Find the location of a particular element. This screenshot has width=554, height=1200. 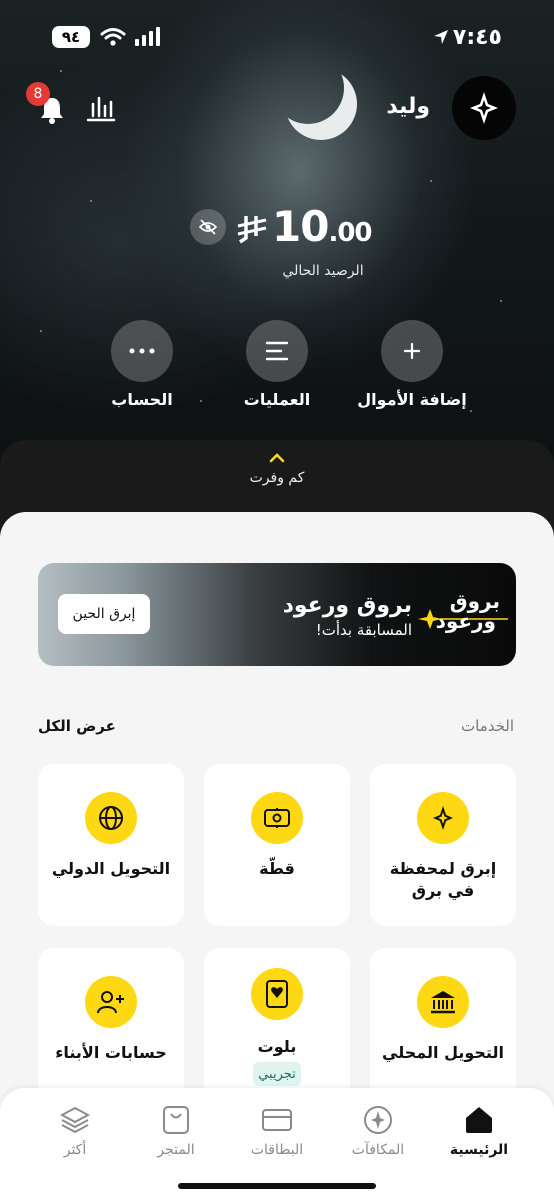

balance-decimal: .00 is located at coordinates (350, 233).